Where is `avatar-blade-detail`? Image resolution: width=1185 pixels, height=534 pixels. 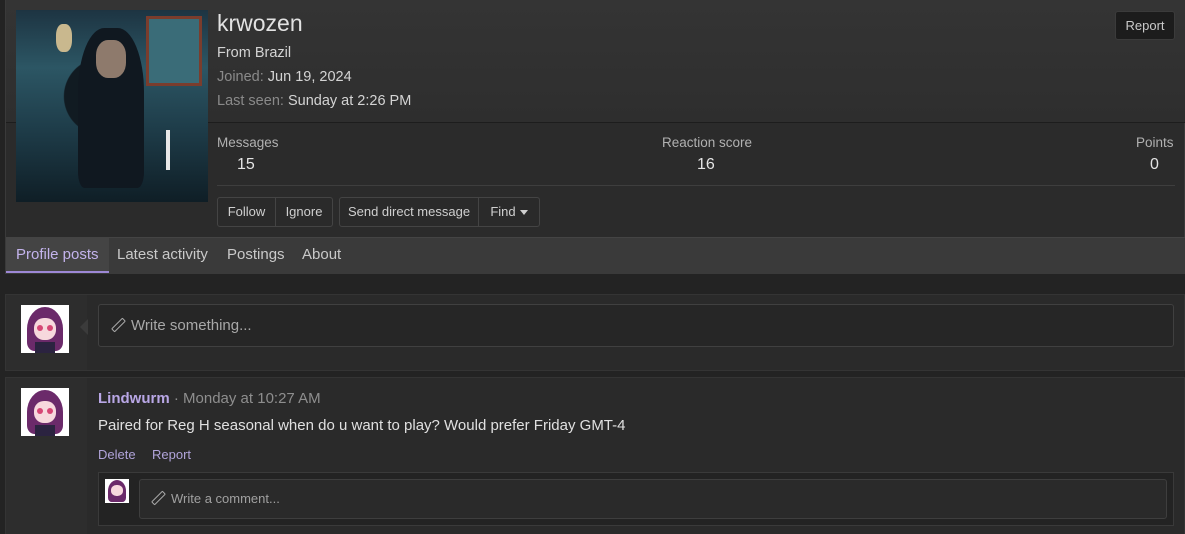 avatar-blade-detail is located at coordinates (168, 150).